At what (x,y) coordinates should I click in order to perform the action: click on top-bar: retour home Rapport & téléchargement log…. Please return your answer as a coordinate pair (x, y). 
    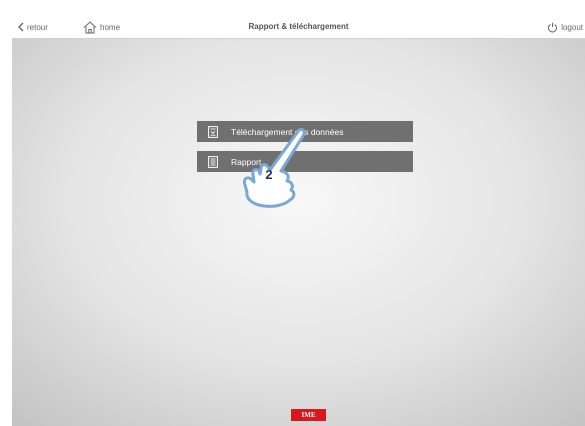
    Looking at the image, I should click on (298, 27).